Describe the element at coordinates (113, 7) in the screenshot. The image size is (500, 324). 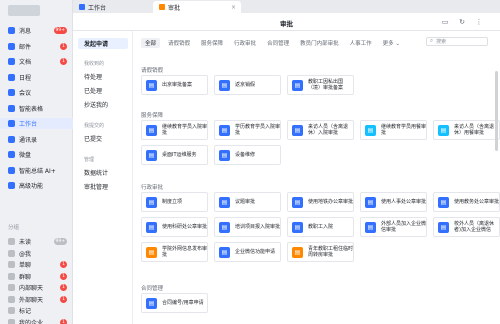
I see `tab-workbench: 工作台` at that location.